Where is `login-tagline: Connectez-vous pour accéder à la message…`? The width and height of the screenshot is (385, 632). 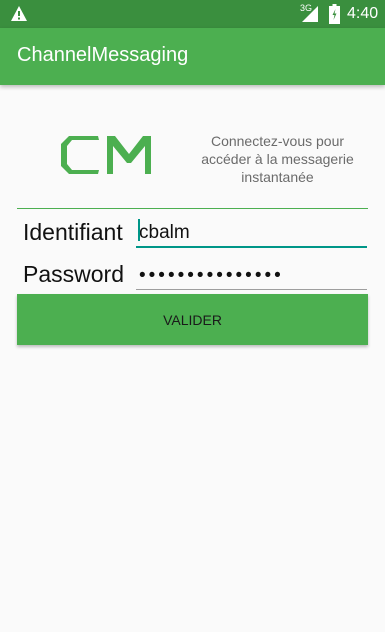 login-tagline: Connectez-vous pour accéder à la message… is located at coordinates (277, 159).